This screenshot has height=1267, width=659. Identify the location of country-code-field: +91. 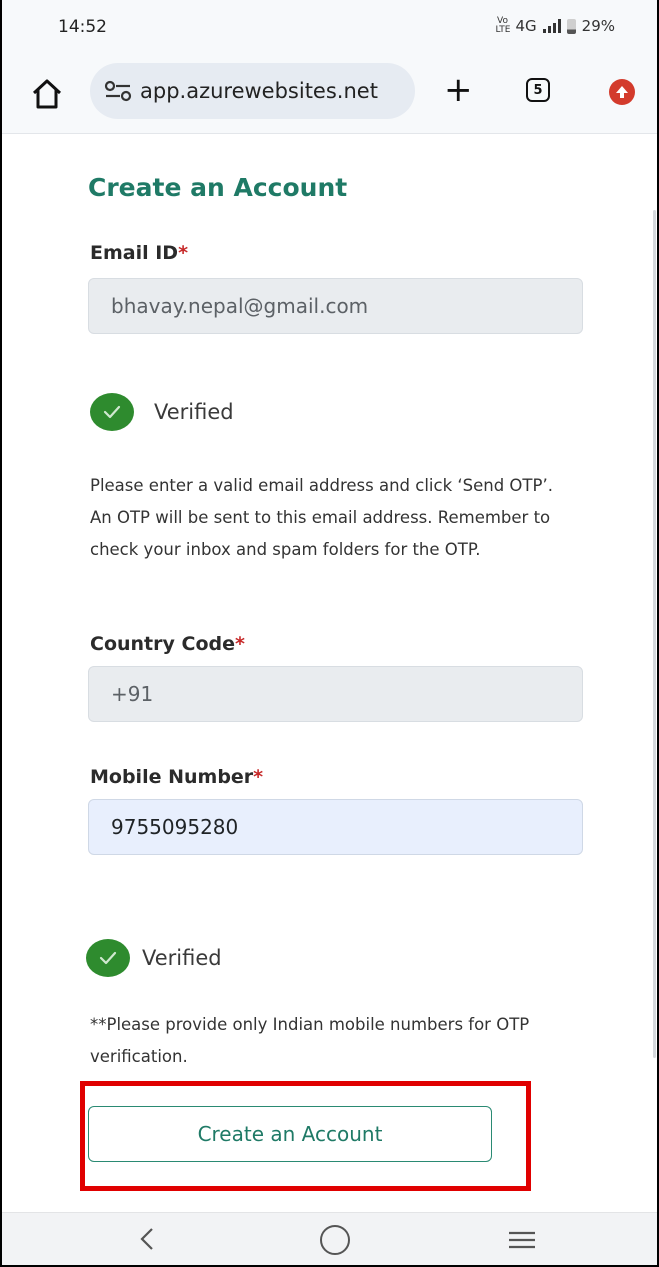
(335, 694).